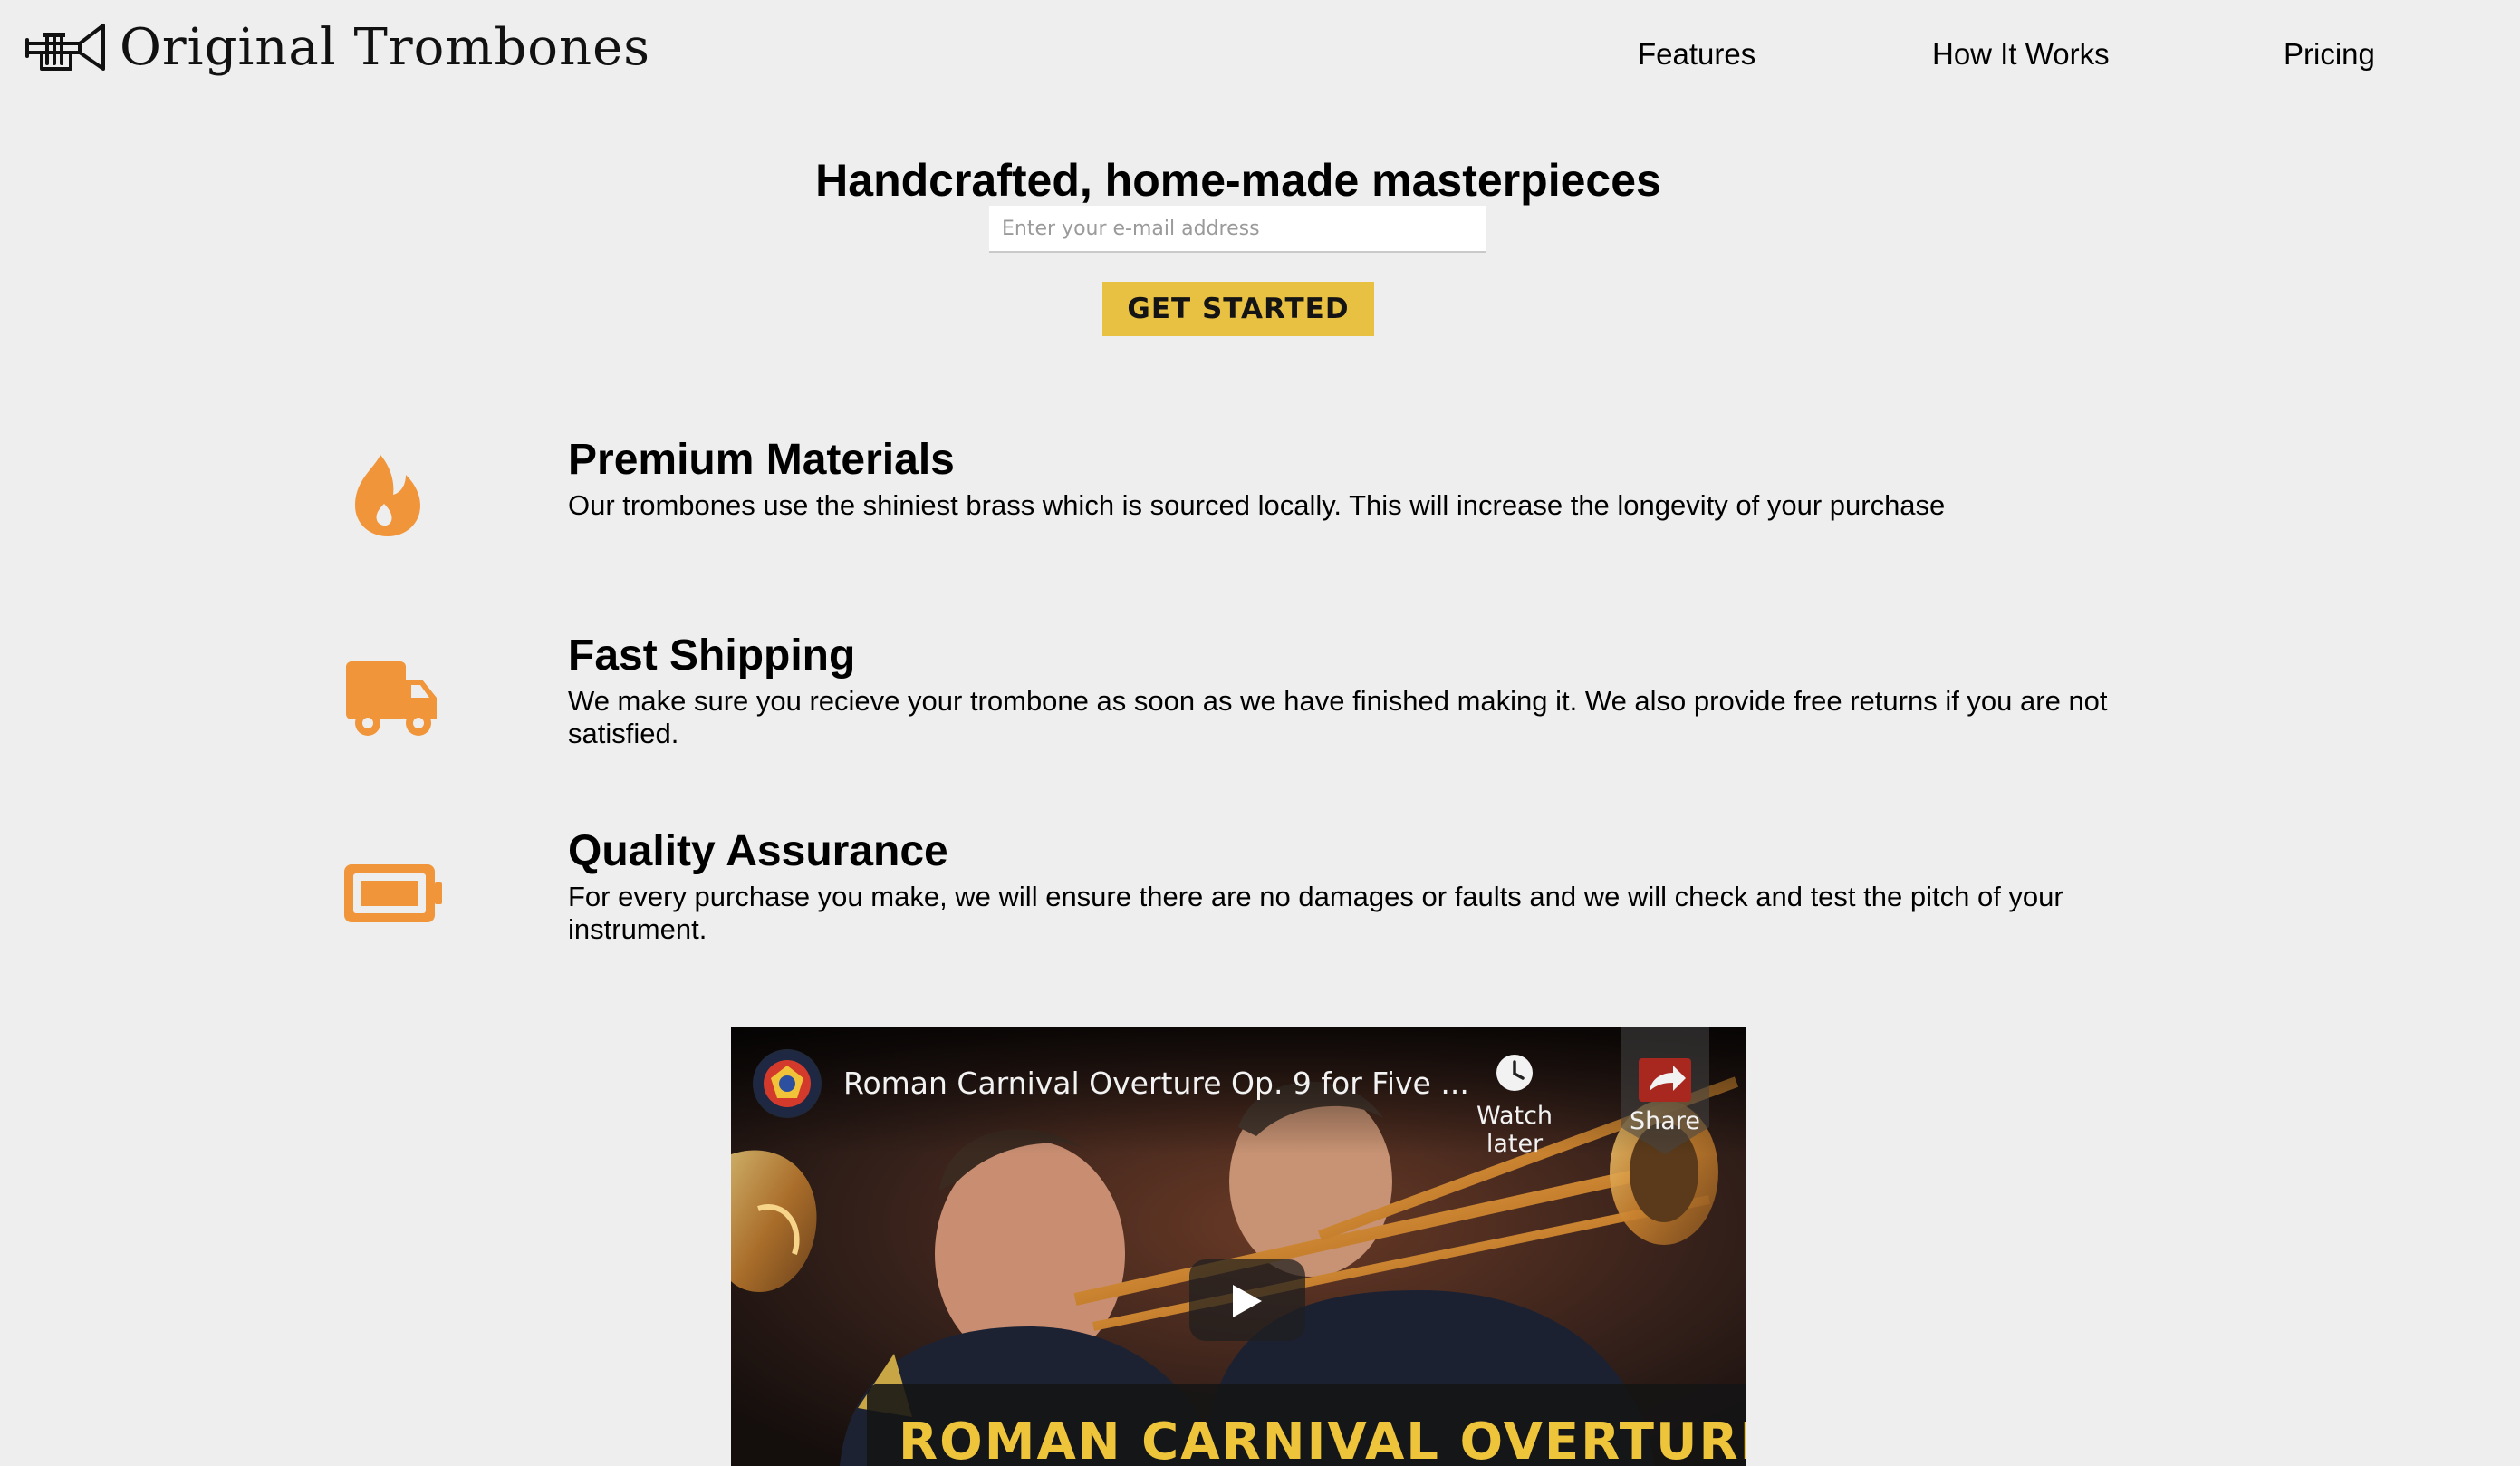  I want to click on feature-title: Quality Assurance, so click(758, 851).